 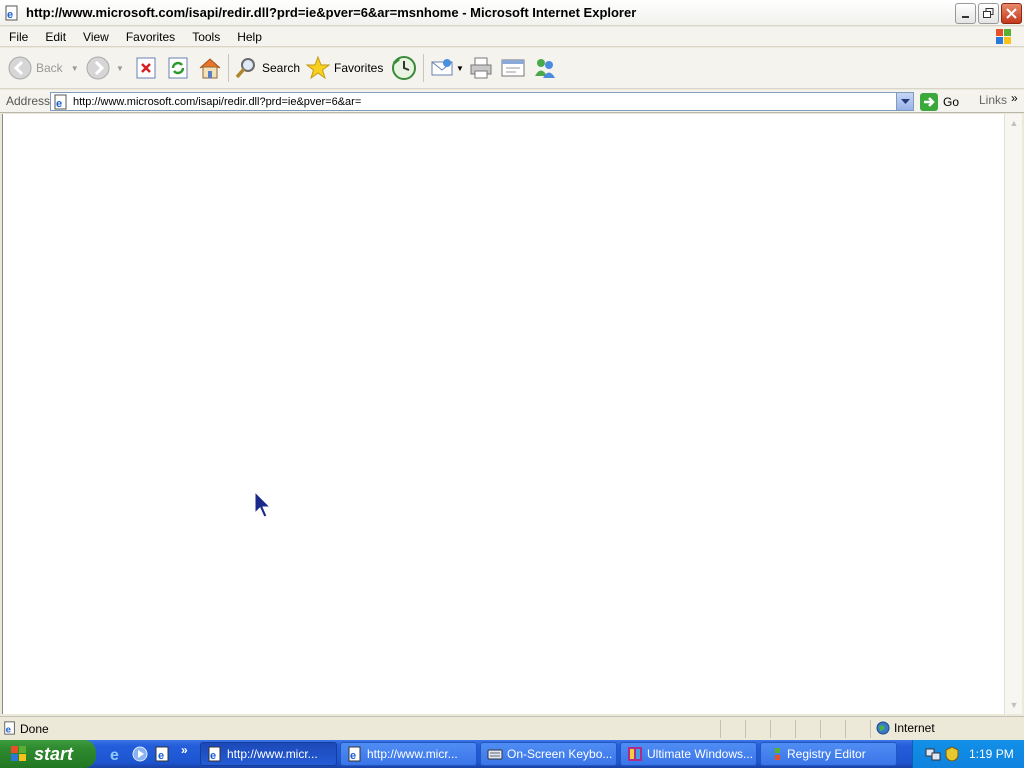 I want to click on windows-flag-icon, so click(x=1003, y=36).